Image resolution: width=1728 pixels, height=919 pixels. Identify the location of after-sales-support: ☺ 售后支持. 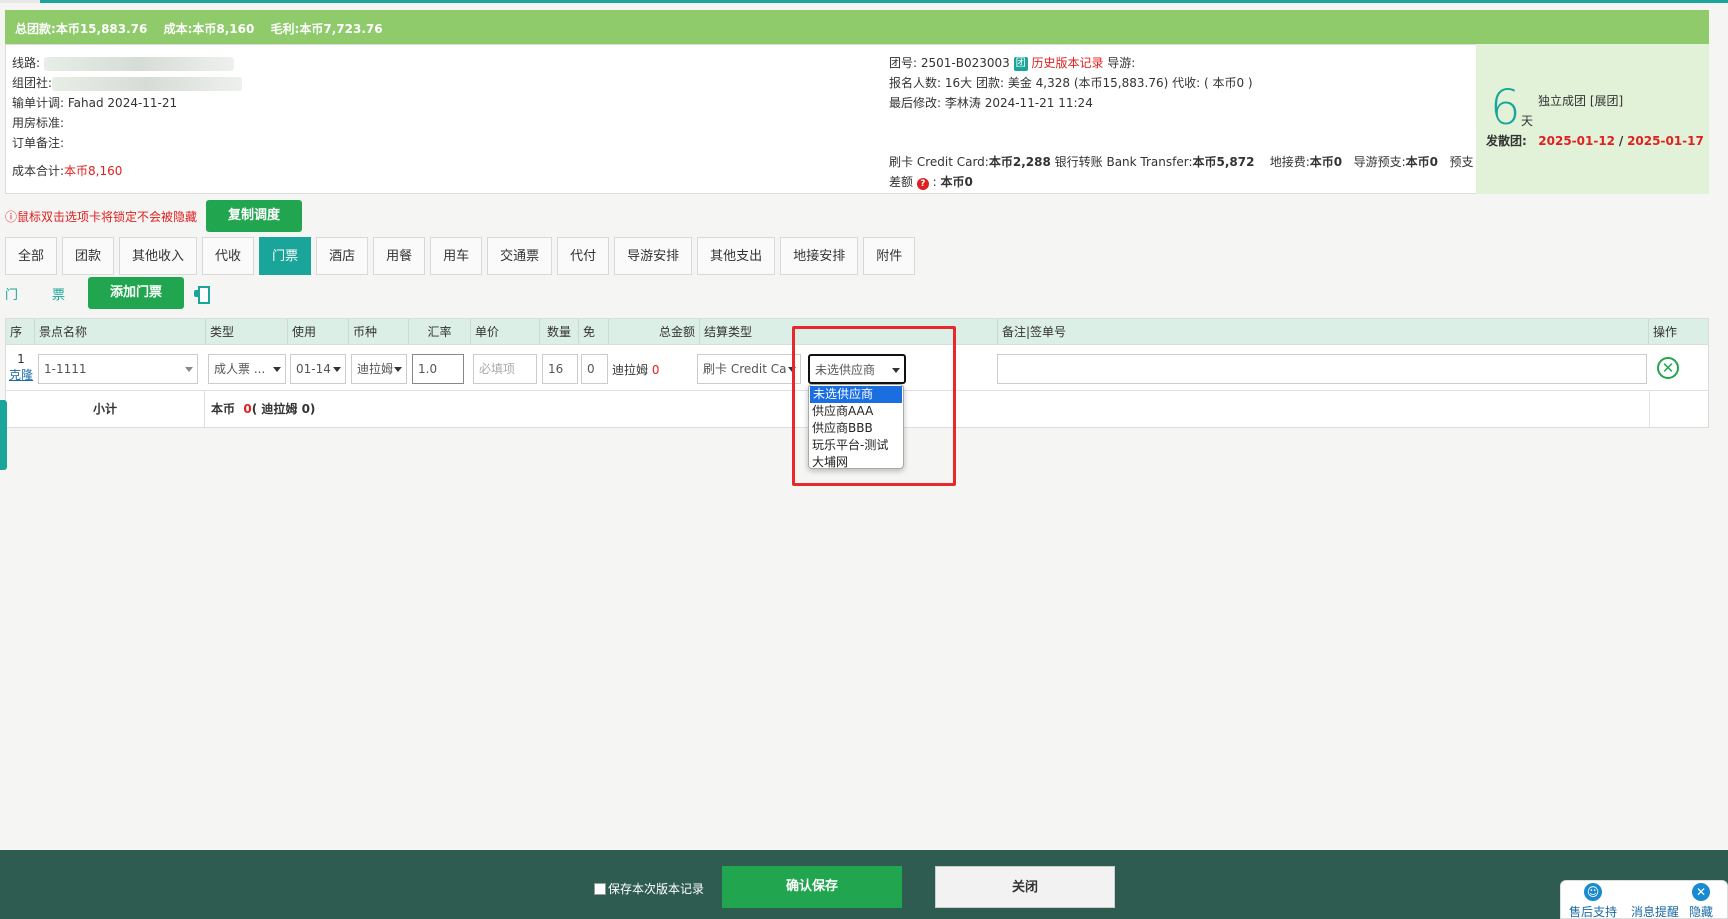
(1593, 901).